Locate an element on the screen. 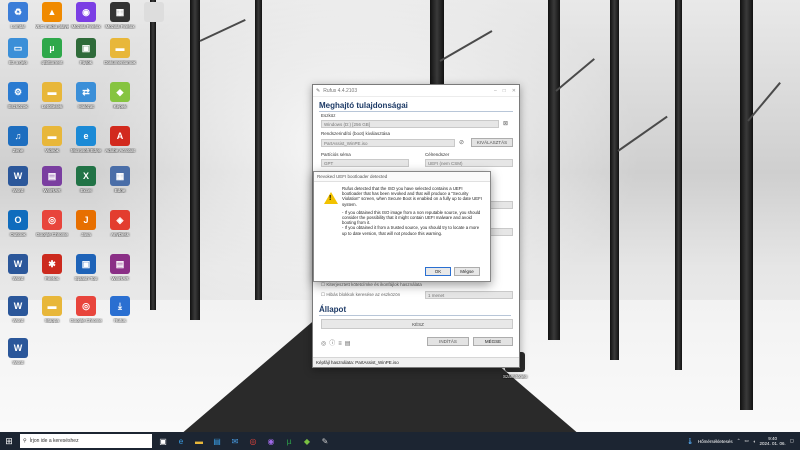 This screenshot has height=450, width=800. store-taskbar-icon: ▤ is located at coordinates (217, 441).